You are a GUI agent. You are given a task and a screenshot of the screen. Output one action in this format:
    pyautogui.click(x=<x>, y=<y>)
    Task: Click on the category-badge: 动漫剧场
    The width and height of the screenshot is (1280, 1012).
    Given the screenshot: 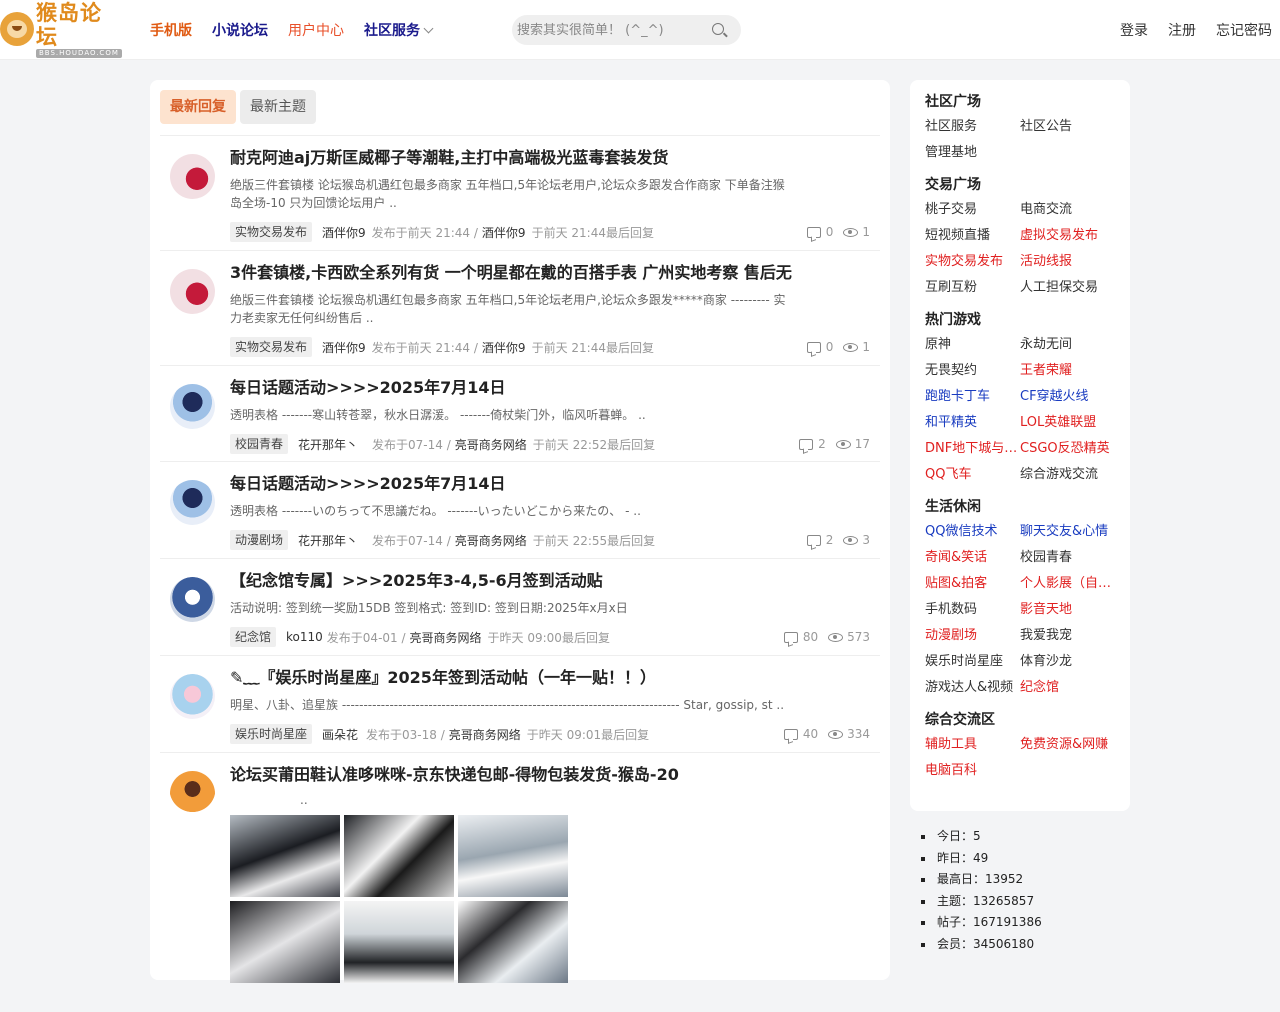 What is the action you would take?
    pyautogui.click(x=259, y=540)
    